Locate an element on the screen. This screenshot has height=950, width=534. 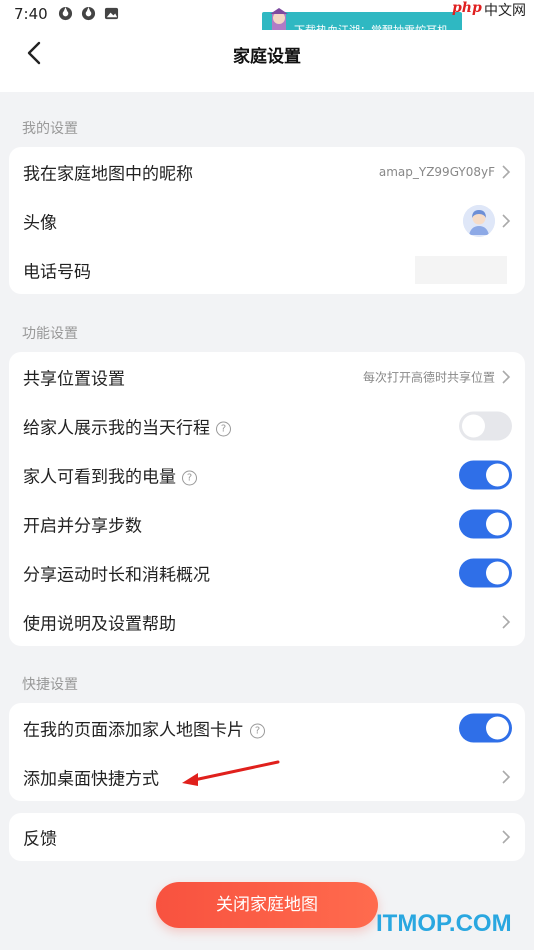
map-card-toggle is located at coordinates (485, 727).